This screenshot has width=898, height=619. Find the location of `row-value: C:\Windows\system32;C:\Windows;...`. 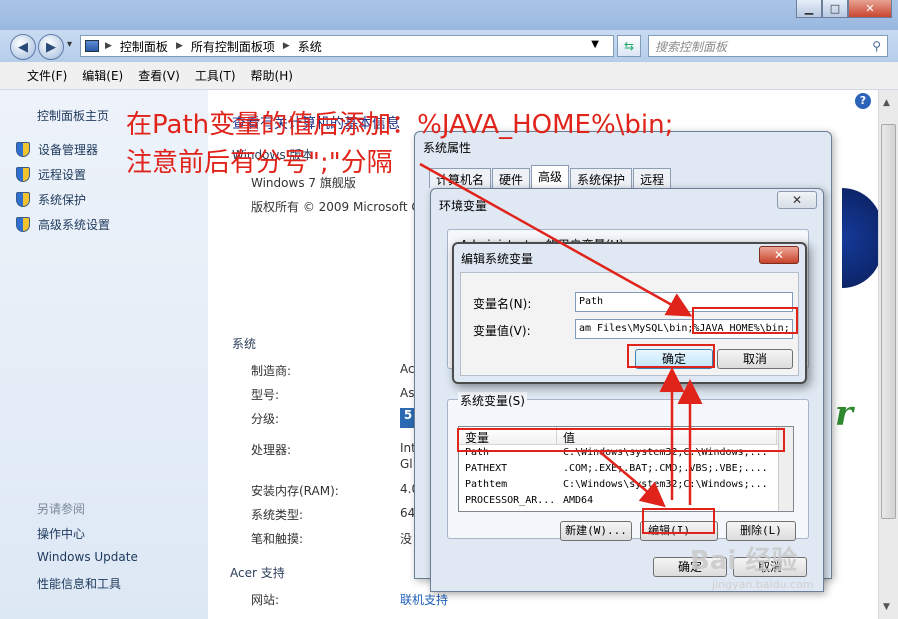

row-value: C:\Windows\system32;C:\Windows;... is located at coordinates (665, 484).